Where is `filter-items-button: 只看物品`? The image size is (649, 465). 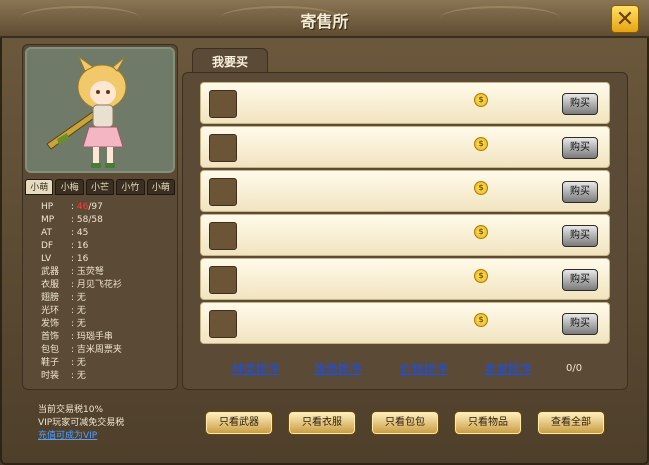
filter-items-button: 只看物品 is located at coordinates (488, 423).